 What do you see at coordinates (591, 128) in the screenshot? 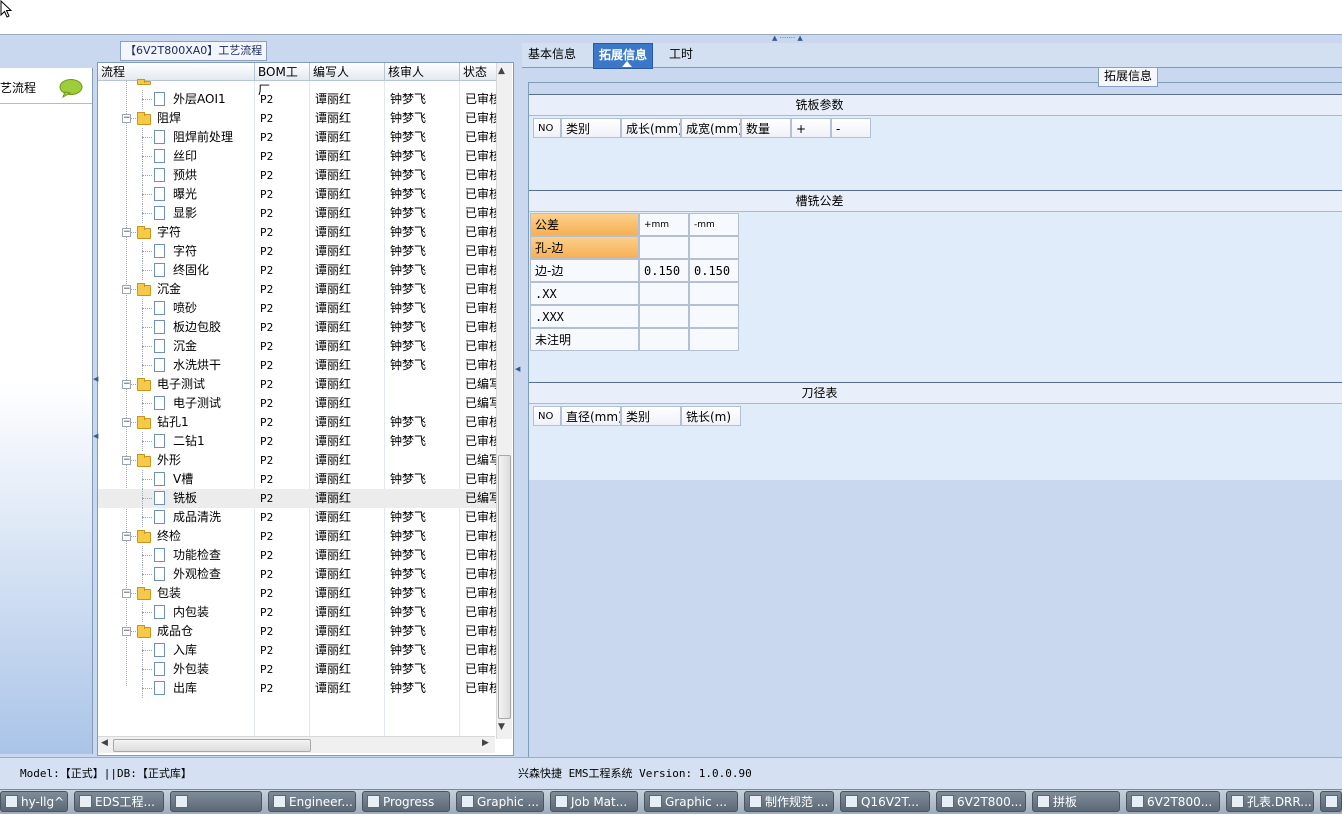
I see `milling-col-type: 类别` at bounding box center [591, 128].